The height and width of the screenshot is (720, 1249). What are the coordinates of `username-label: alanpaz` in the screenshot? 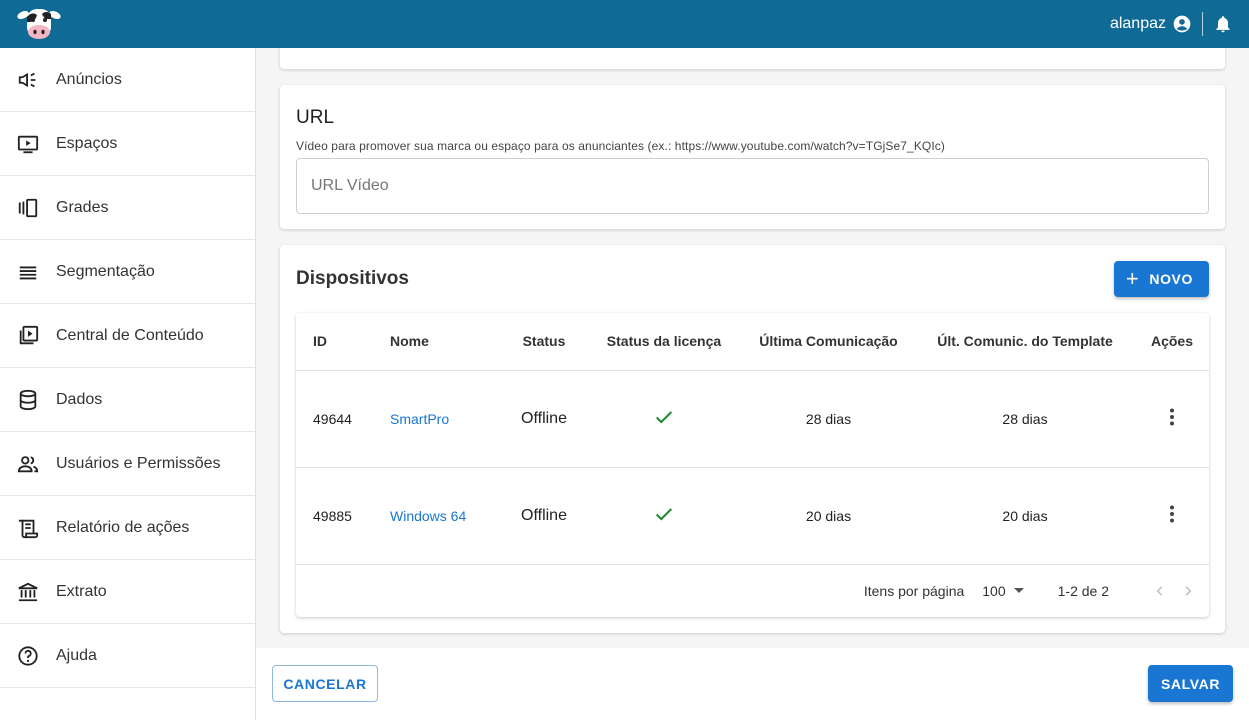 It's located at (1138, 24).